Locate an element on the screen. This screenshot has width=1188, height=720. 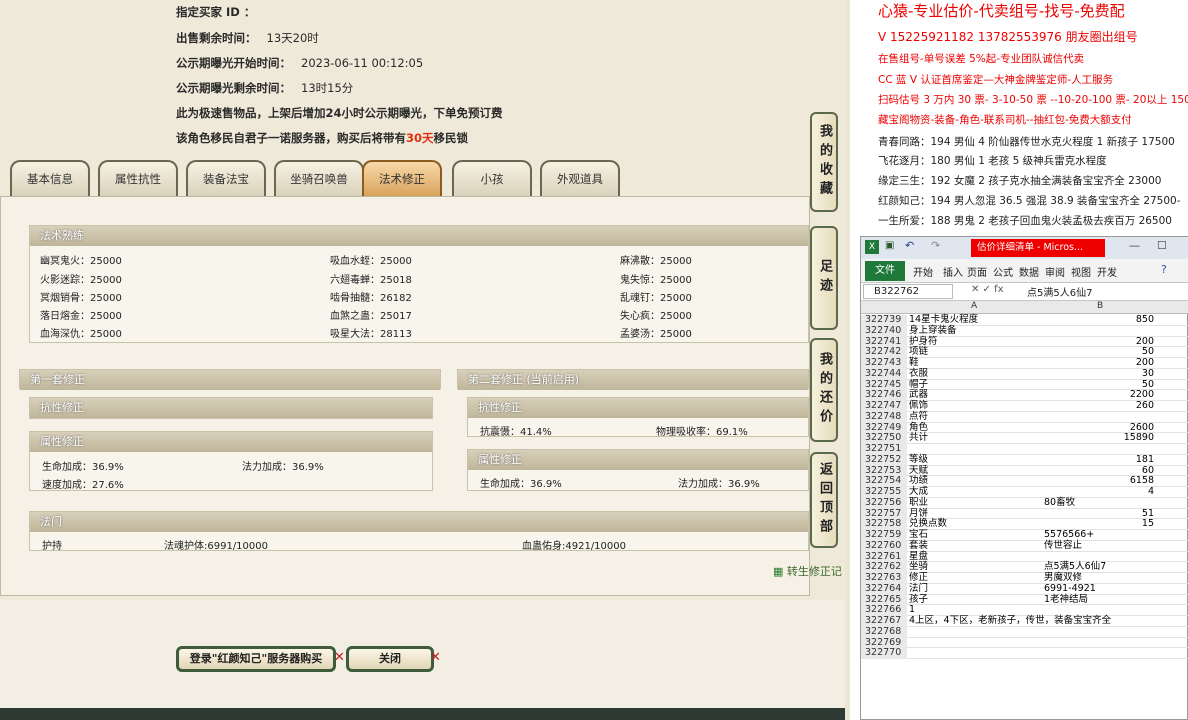
table-row: 322740 身上穿装备 is located at coordinates (1024, 331).